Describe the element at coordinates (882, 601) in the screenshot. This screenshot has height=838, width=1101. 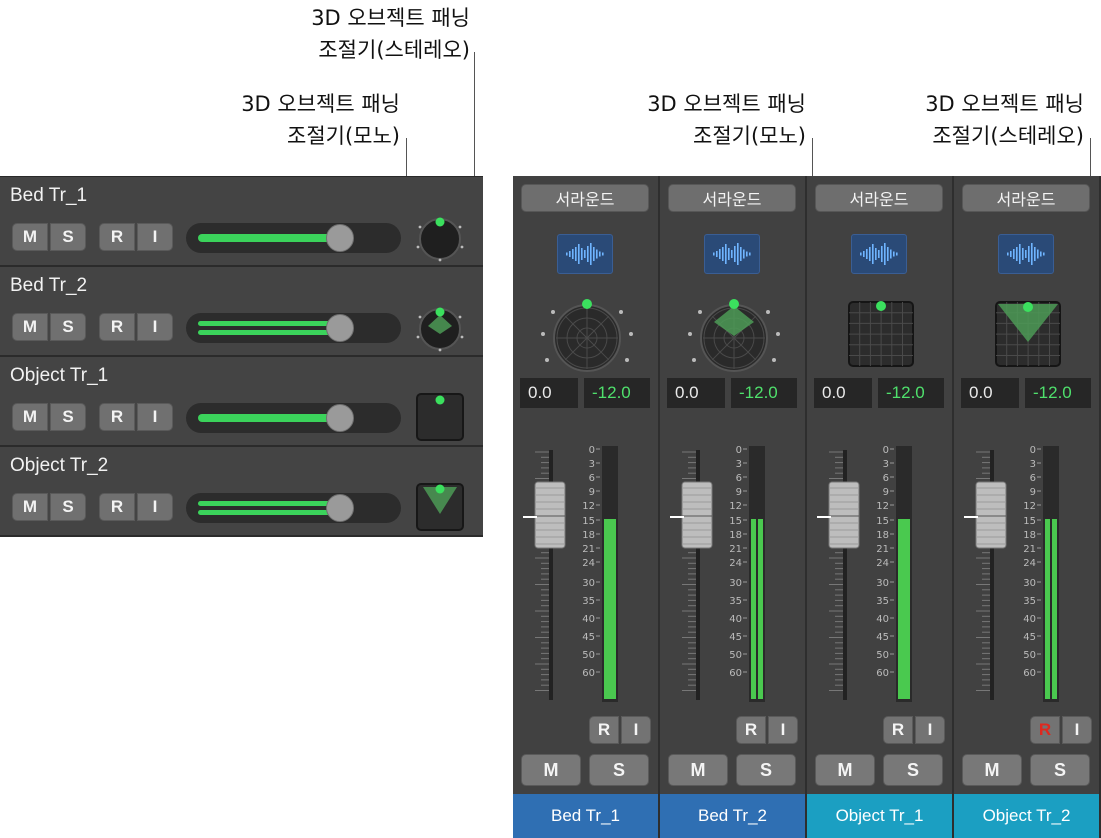
I see `meter-scale-label: 35` at that location.